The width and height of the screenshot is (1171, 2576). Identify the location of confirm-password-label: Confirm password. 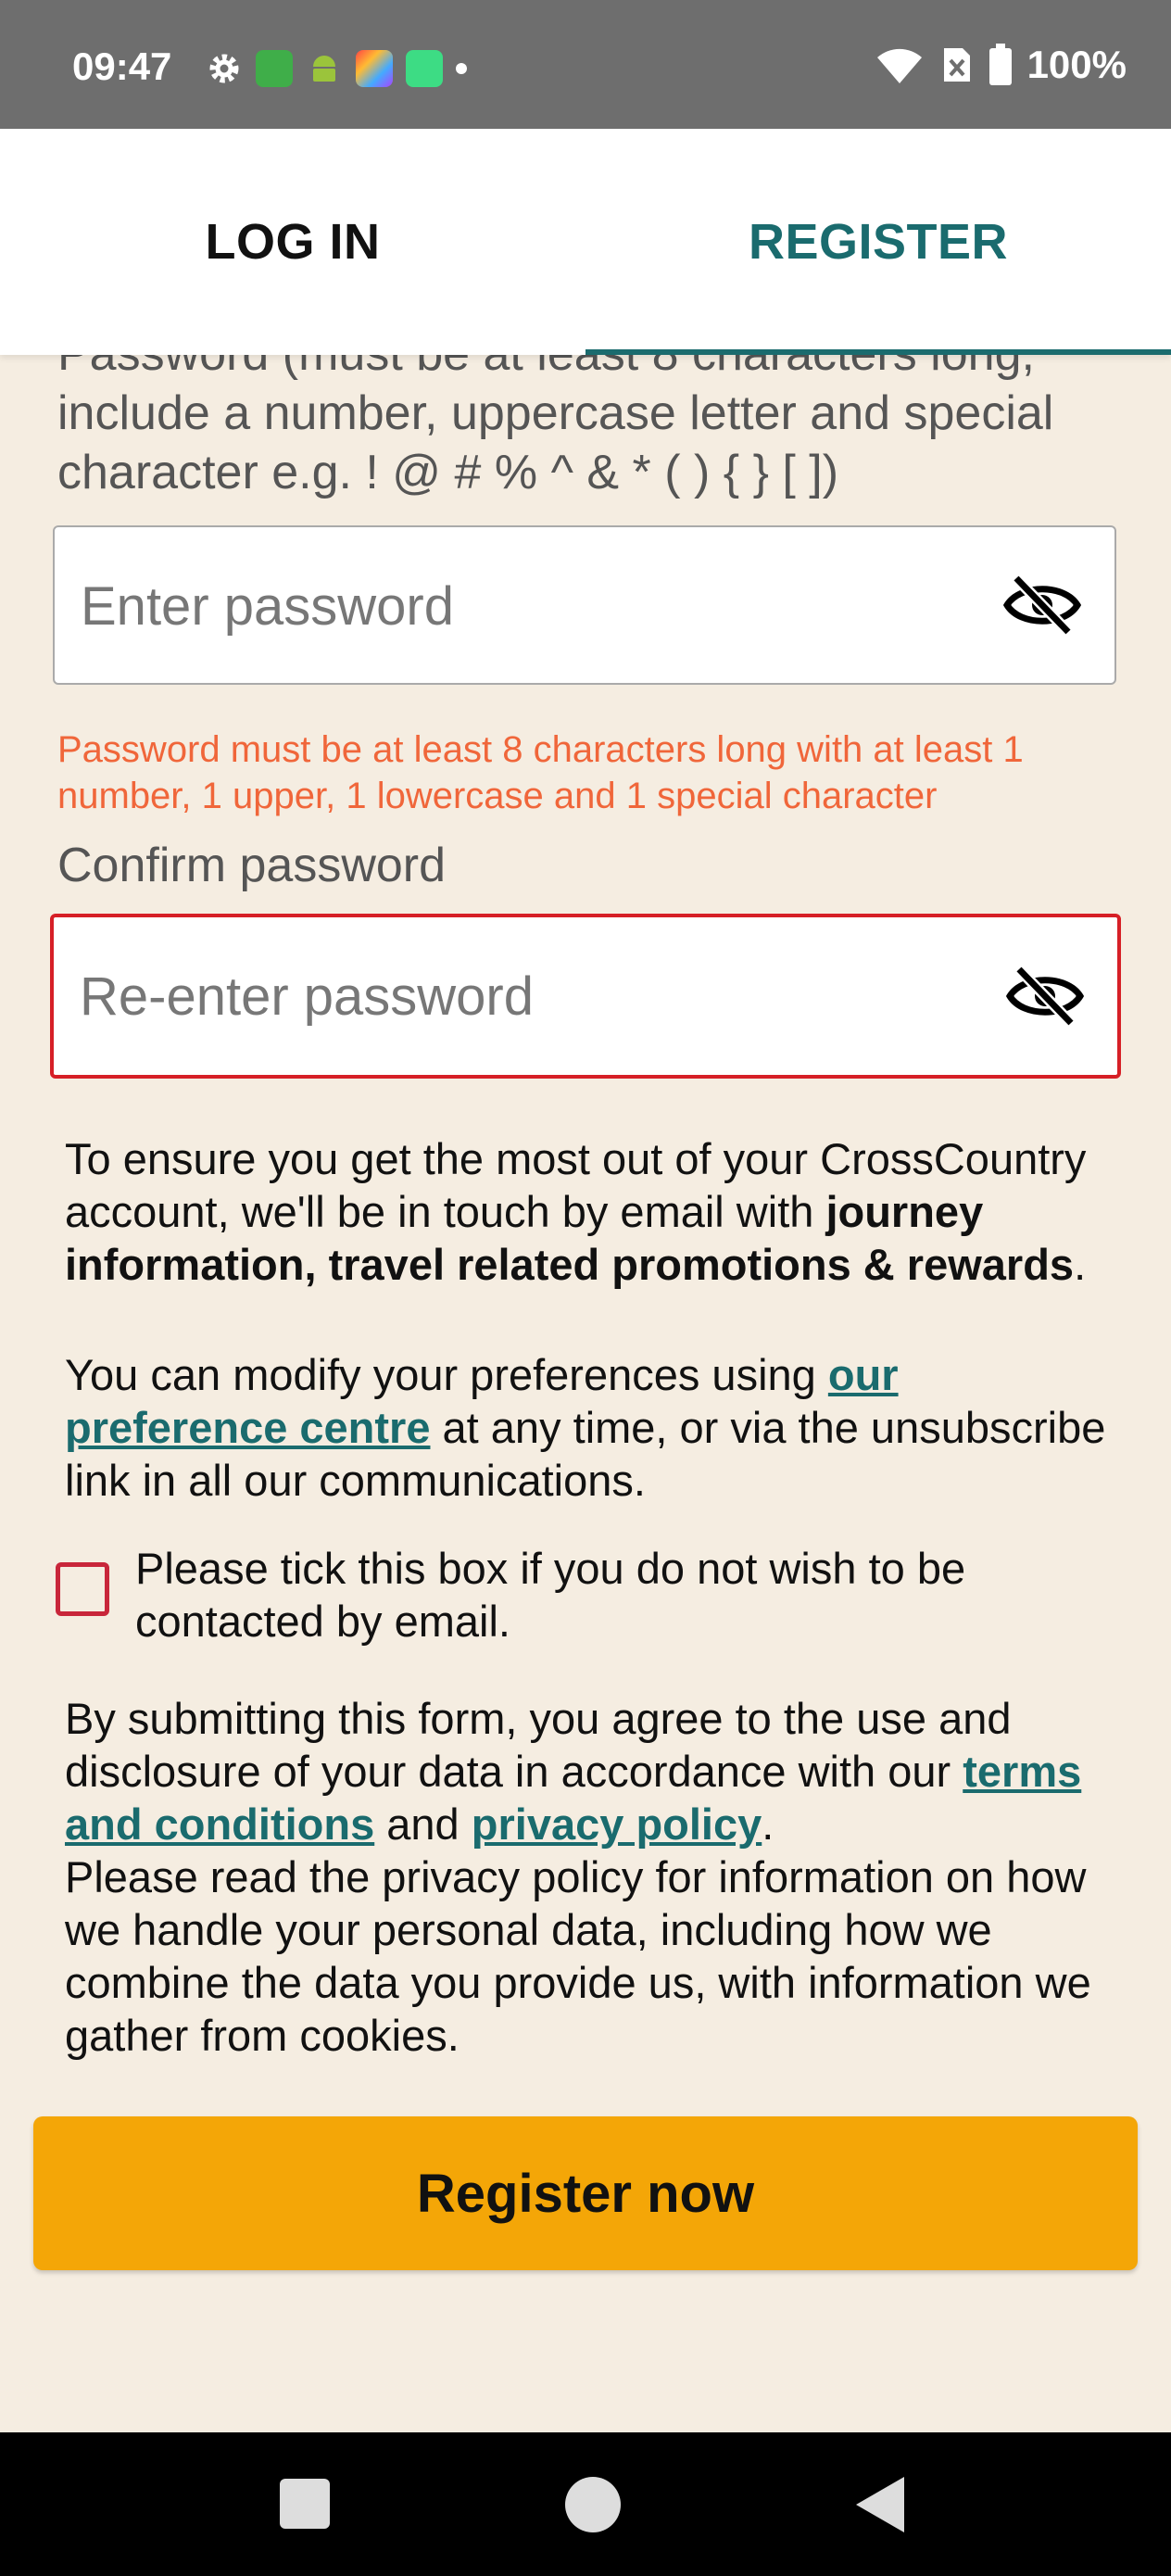
(252, 866).